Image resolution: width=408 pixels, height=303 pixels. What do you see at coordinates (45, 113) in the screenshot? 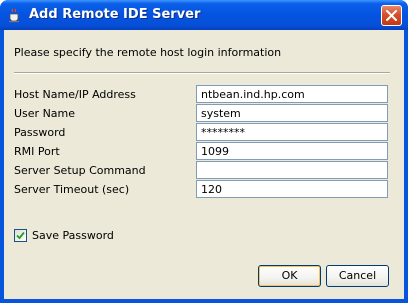
I see `username-label: User Name` at bounding box center [45, 113].